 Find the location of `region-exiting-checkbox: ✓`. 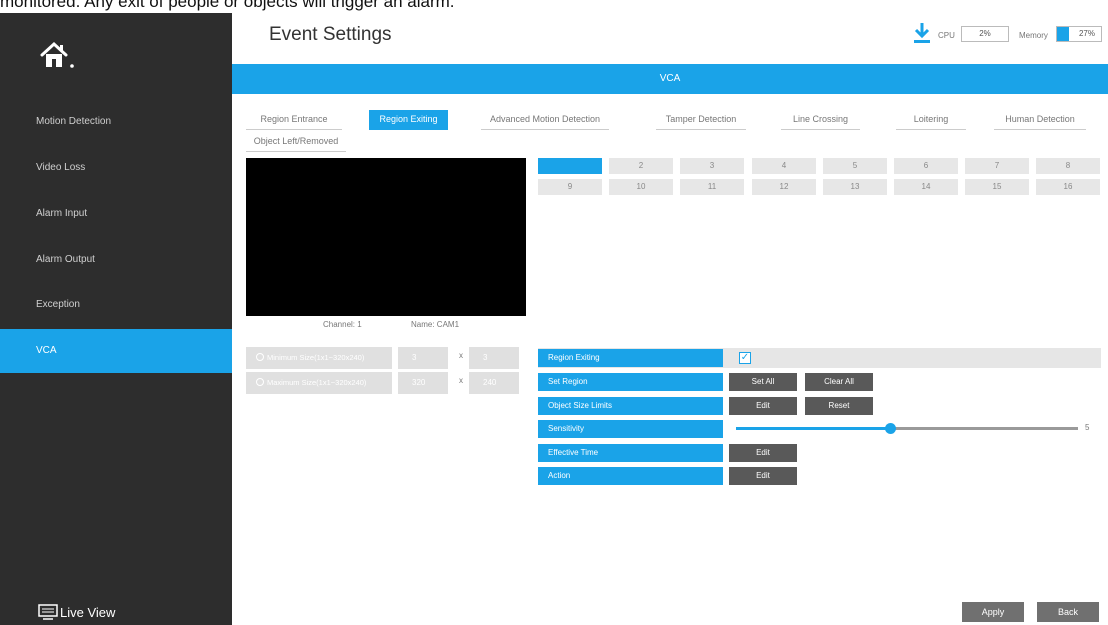

region-exiting-checkbox: ✓ is located at coordinates (745, 358).